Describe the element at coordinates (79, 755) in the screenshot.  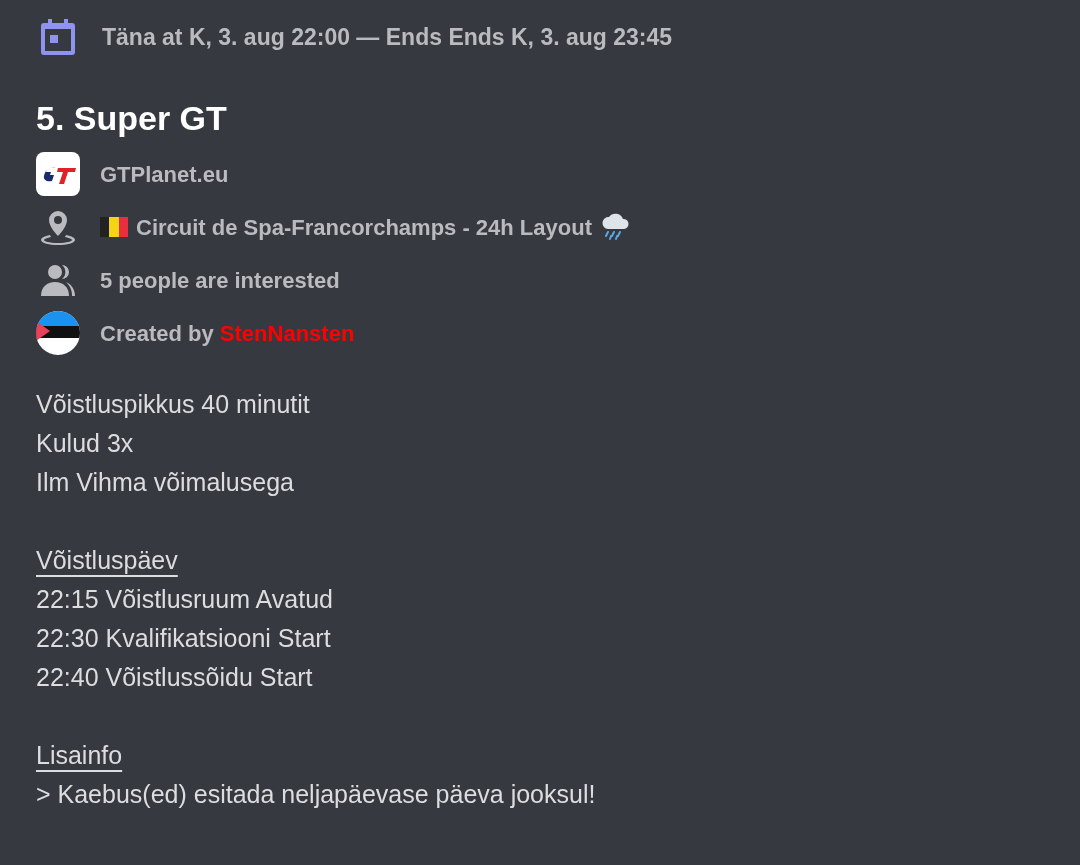
I see `section-heading: Lisainfo` at that location.